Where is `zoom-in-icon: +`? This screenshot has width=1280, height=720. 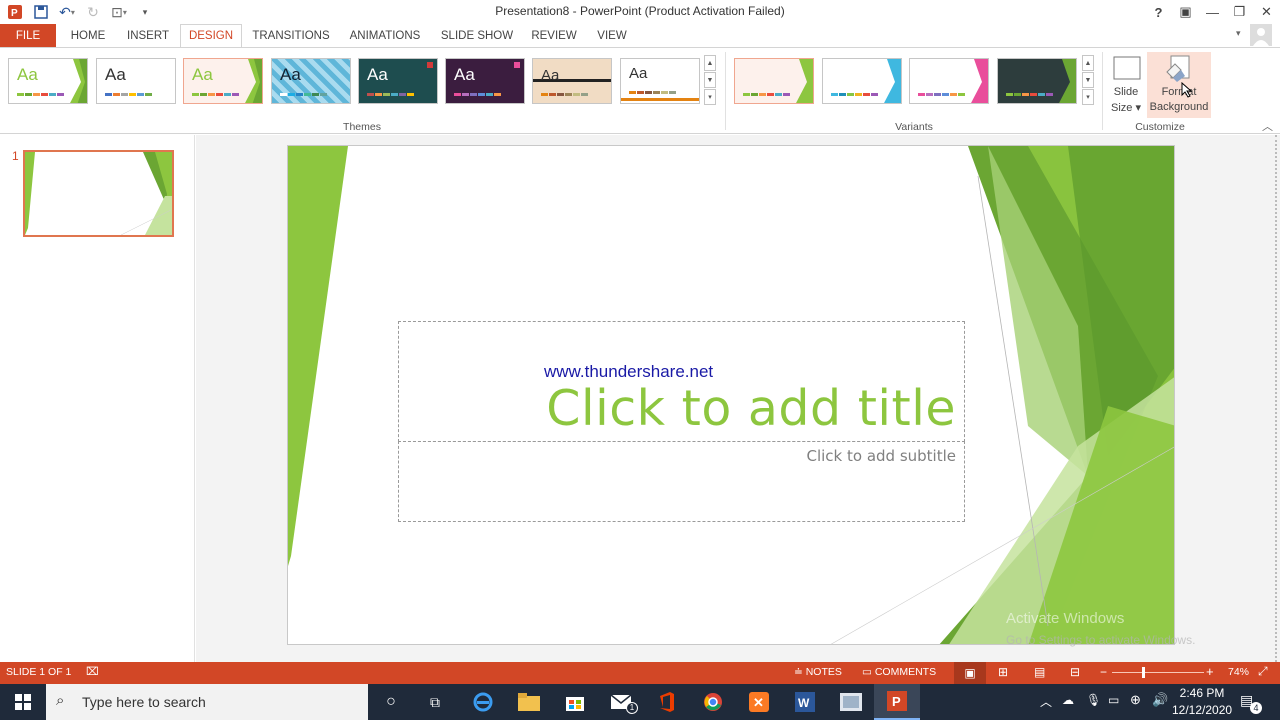
zoom-in-icon: + is located at coordinates (1210, 671).